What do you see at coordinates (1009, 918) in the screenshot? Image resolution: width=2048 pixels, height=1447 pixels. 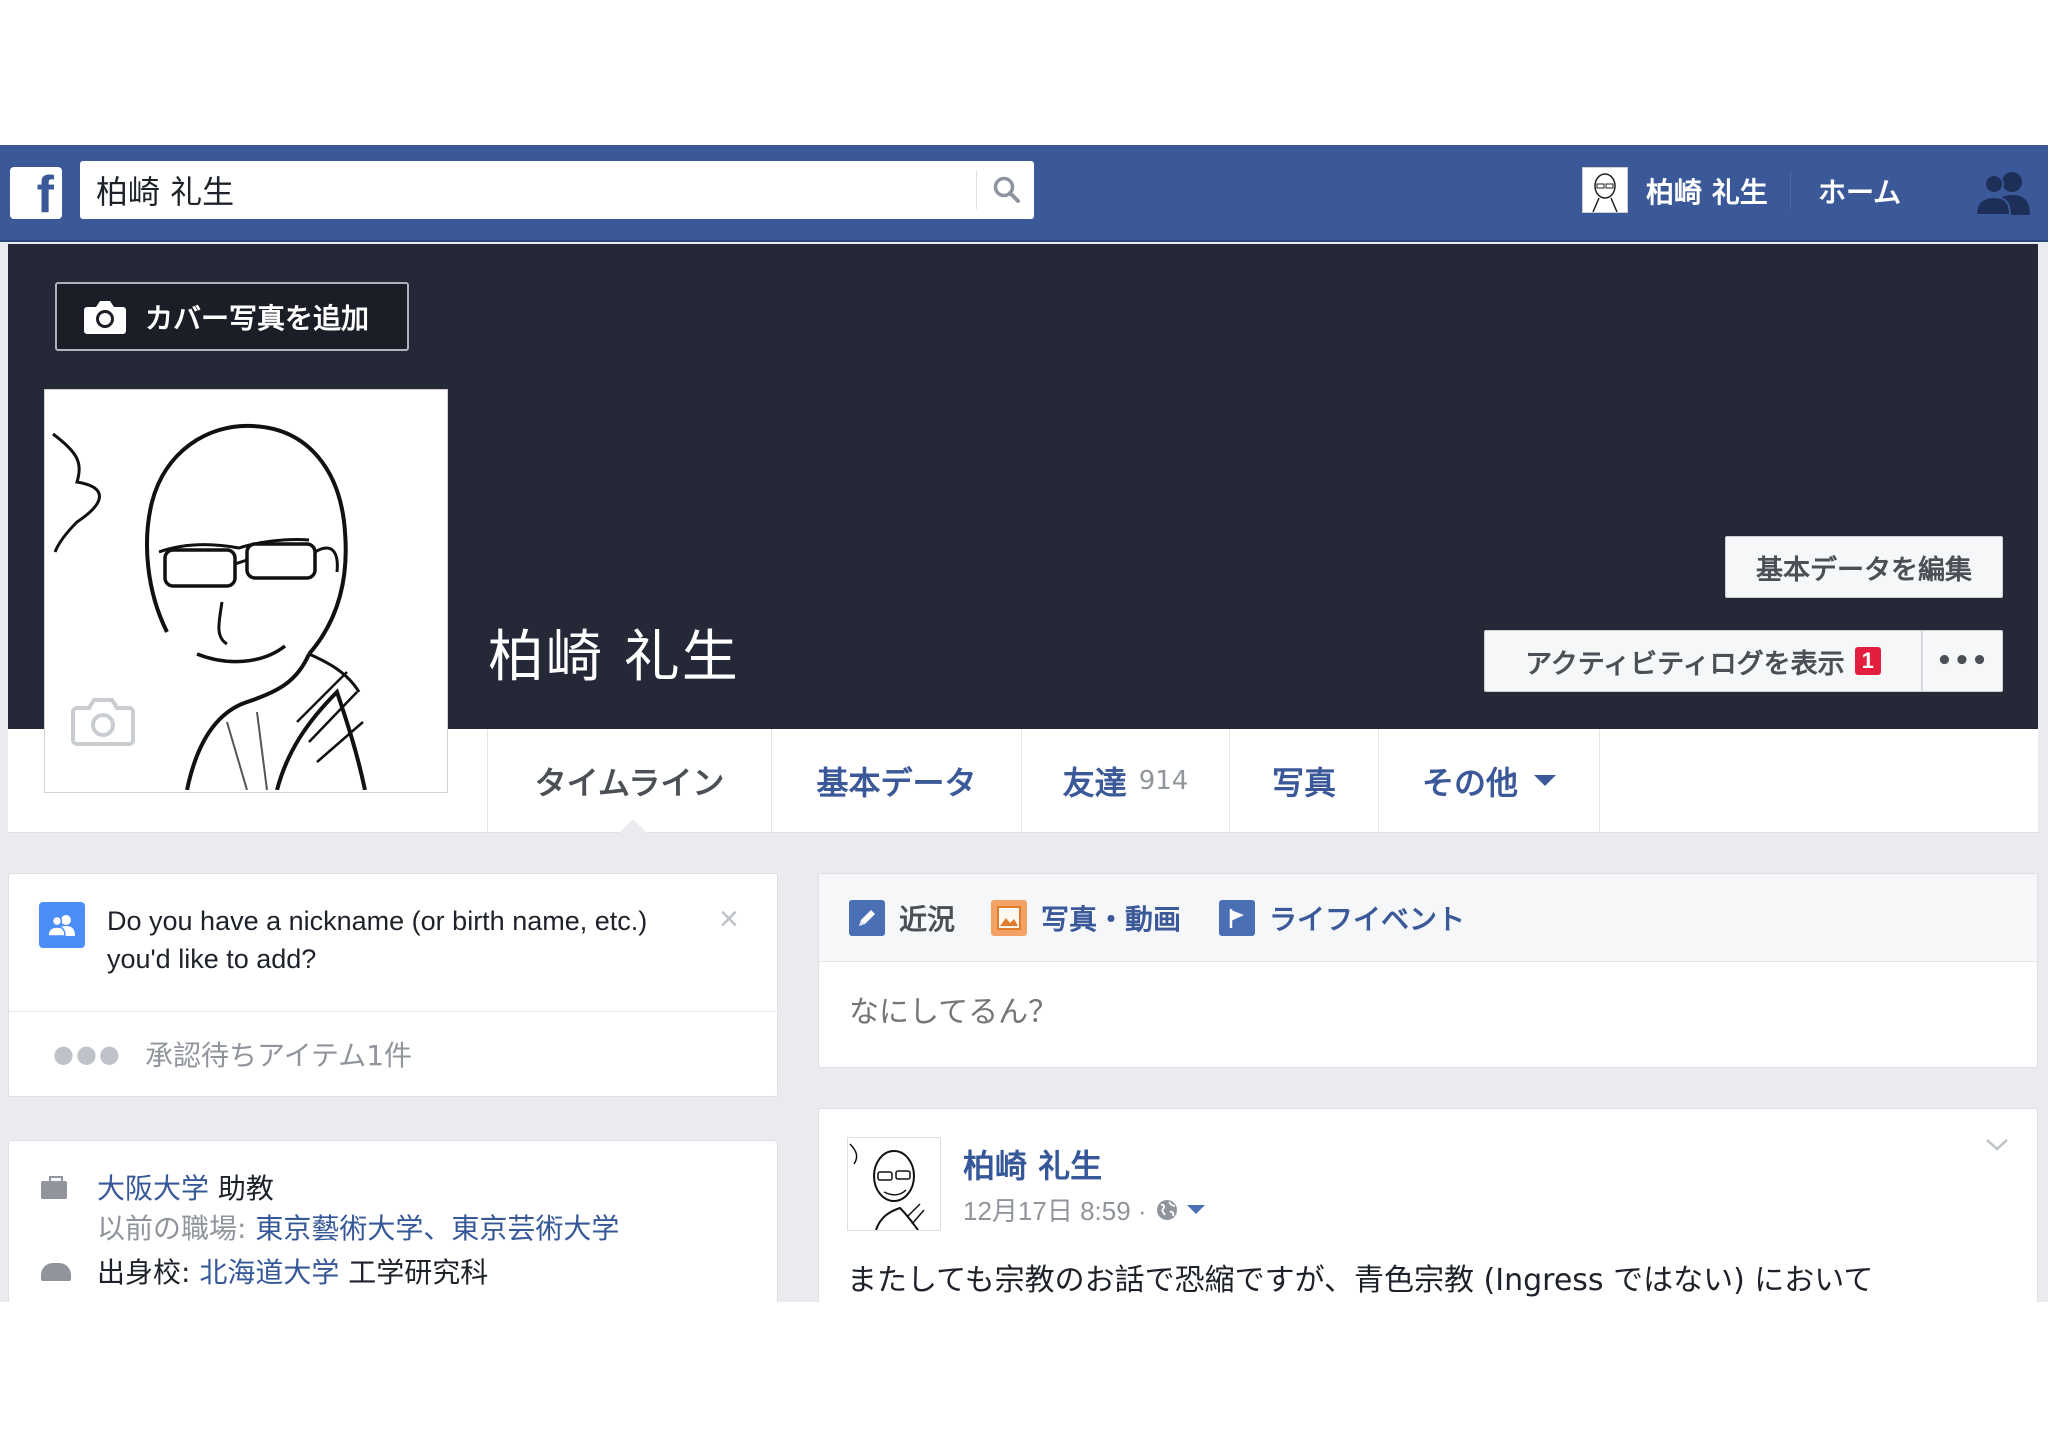 I see `photo-icon` at bounding box center [1009, 918].